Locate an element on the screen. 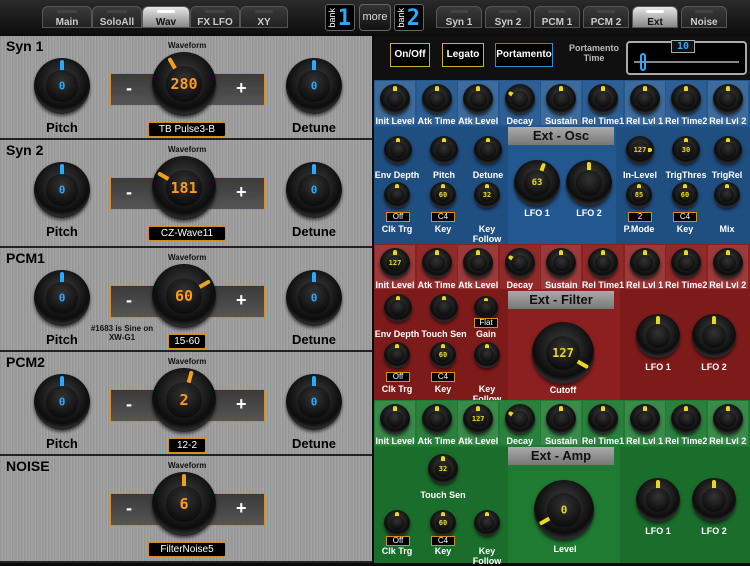 The height and width of the screenshot is (566, 750). lfo1-knob: 63 is located at coordinates (537, 183).